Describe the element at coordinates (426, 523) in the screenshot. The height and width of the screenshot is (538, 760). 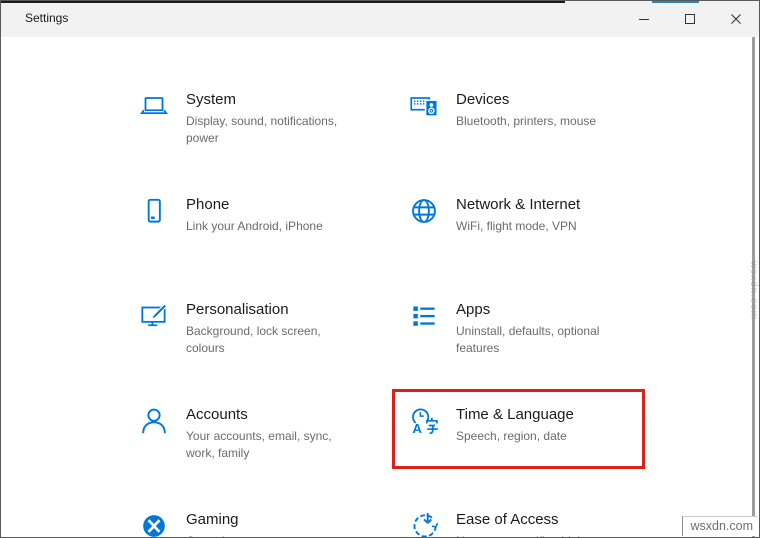
I see `ease-of-access-icon` at that location.